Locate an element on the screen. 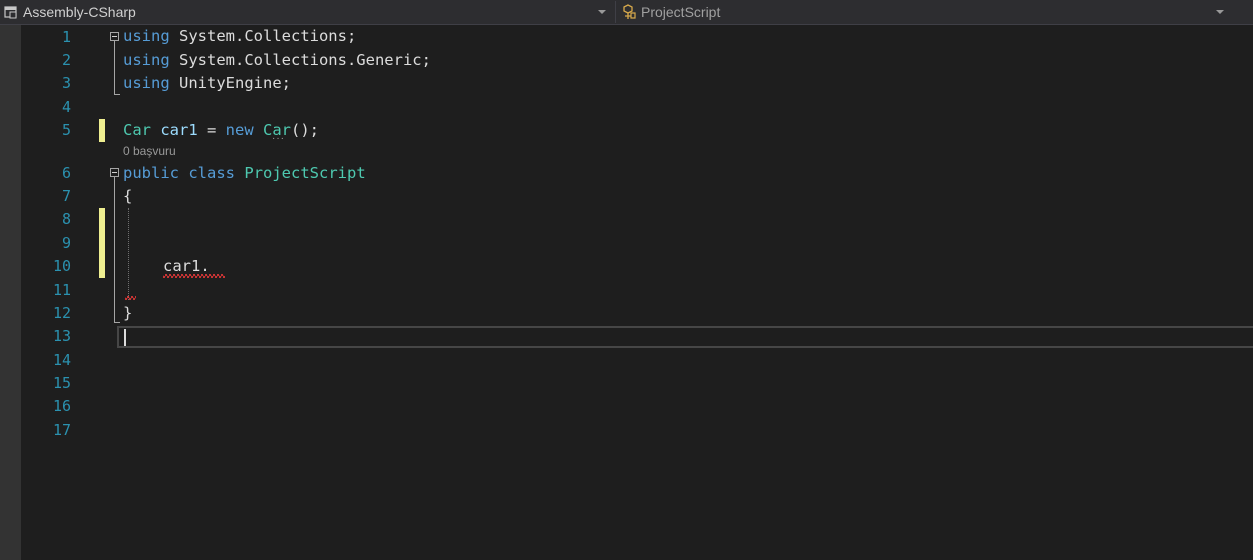 This screenshot has width=1253, height=560. current-line-highlight is located at coordinates (685, 337).